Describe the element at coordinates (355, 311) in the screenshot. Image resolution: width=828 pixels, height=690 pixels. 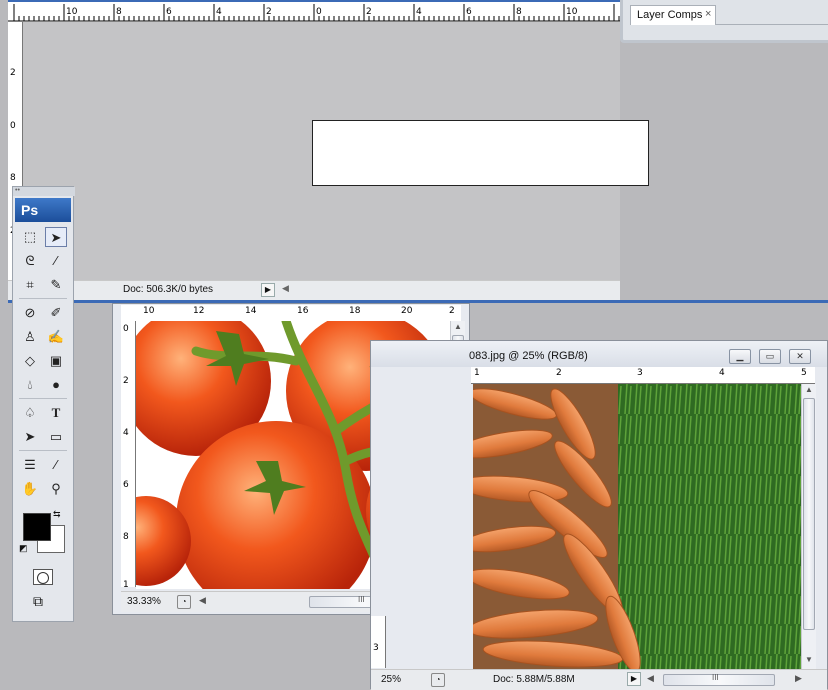
I see `ruler-num: 18` at that location.